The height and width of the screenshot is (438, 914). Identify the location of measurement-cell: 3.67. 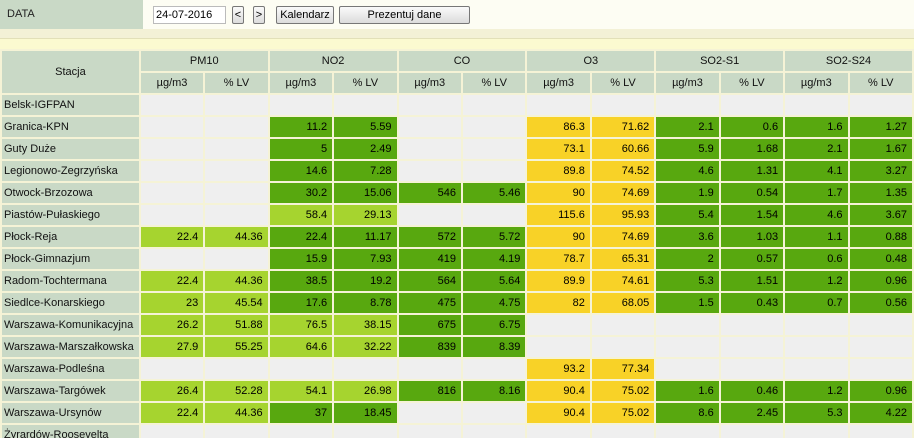
(880, 215).